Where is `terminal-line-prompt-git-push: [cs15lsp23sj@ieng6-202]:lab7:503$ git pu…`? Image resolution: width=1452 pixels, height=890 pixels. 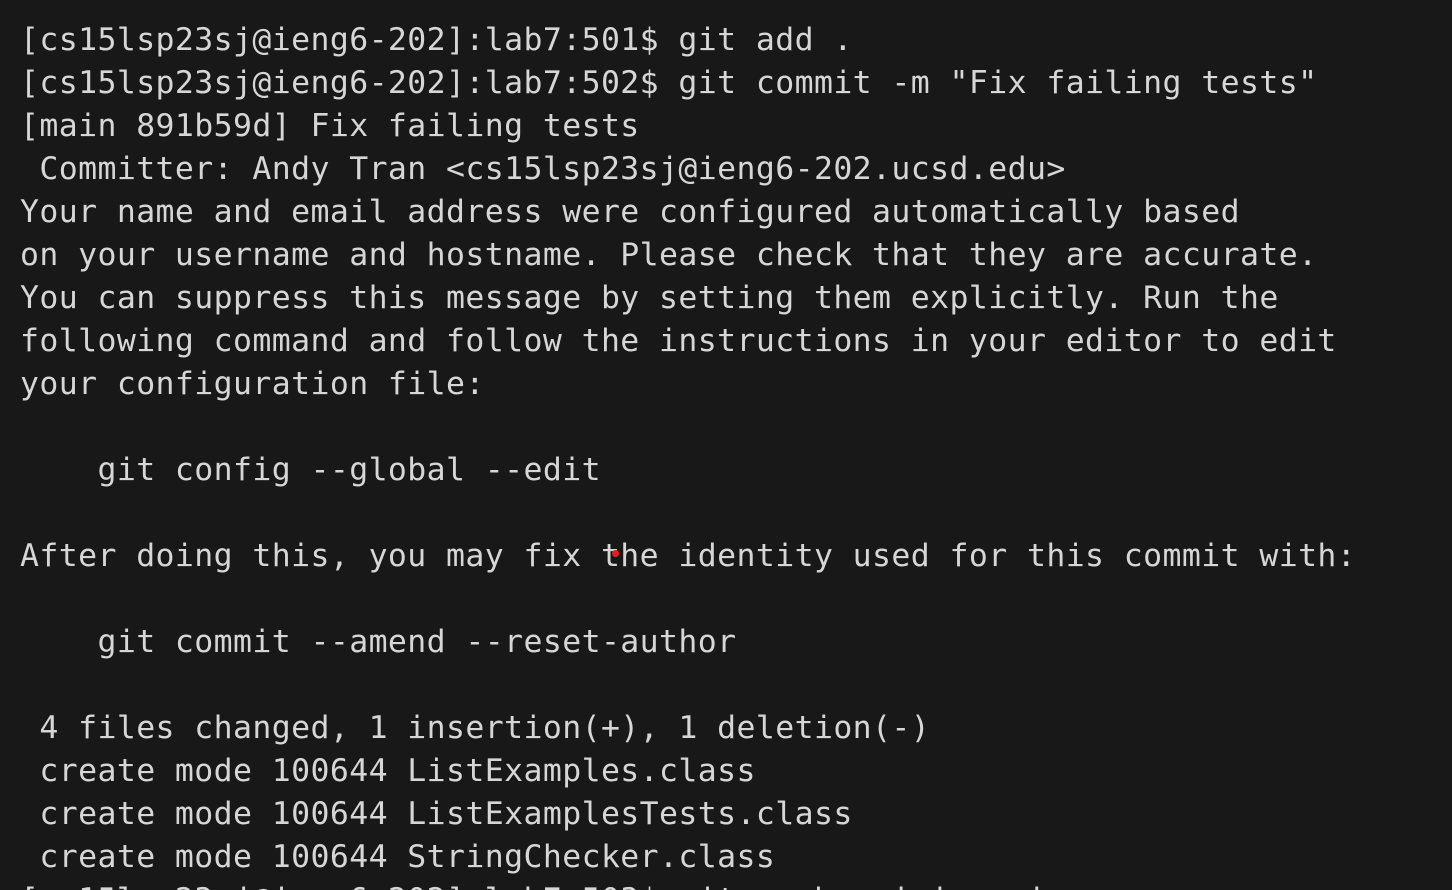 terminal-line-prompt-git-push: [cs15lsp23sj@ieng6-202]:lab7:503$ git pu… is located at coordinates (736, 884).